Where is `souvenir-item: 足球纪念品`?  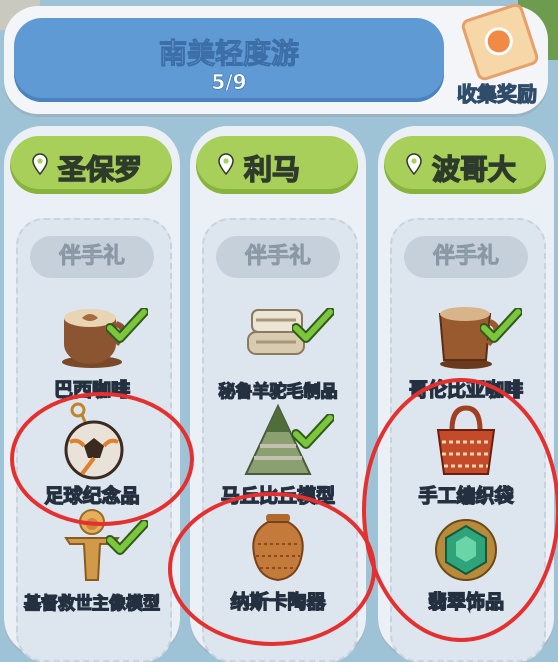
souvenir-item: 足球纪念品 is located at coordinates (92, 453).